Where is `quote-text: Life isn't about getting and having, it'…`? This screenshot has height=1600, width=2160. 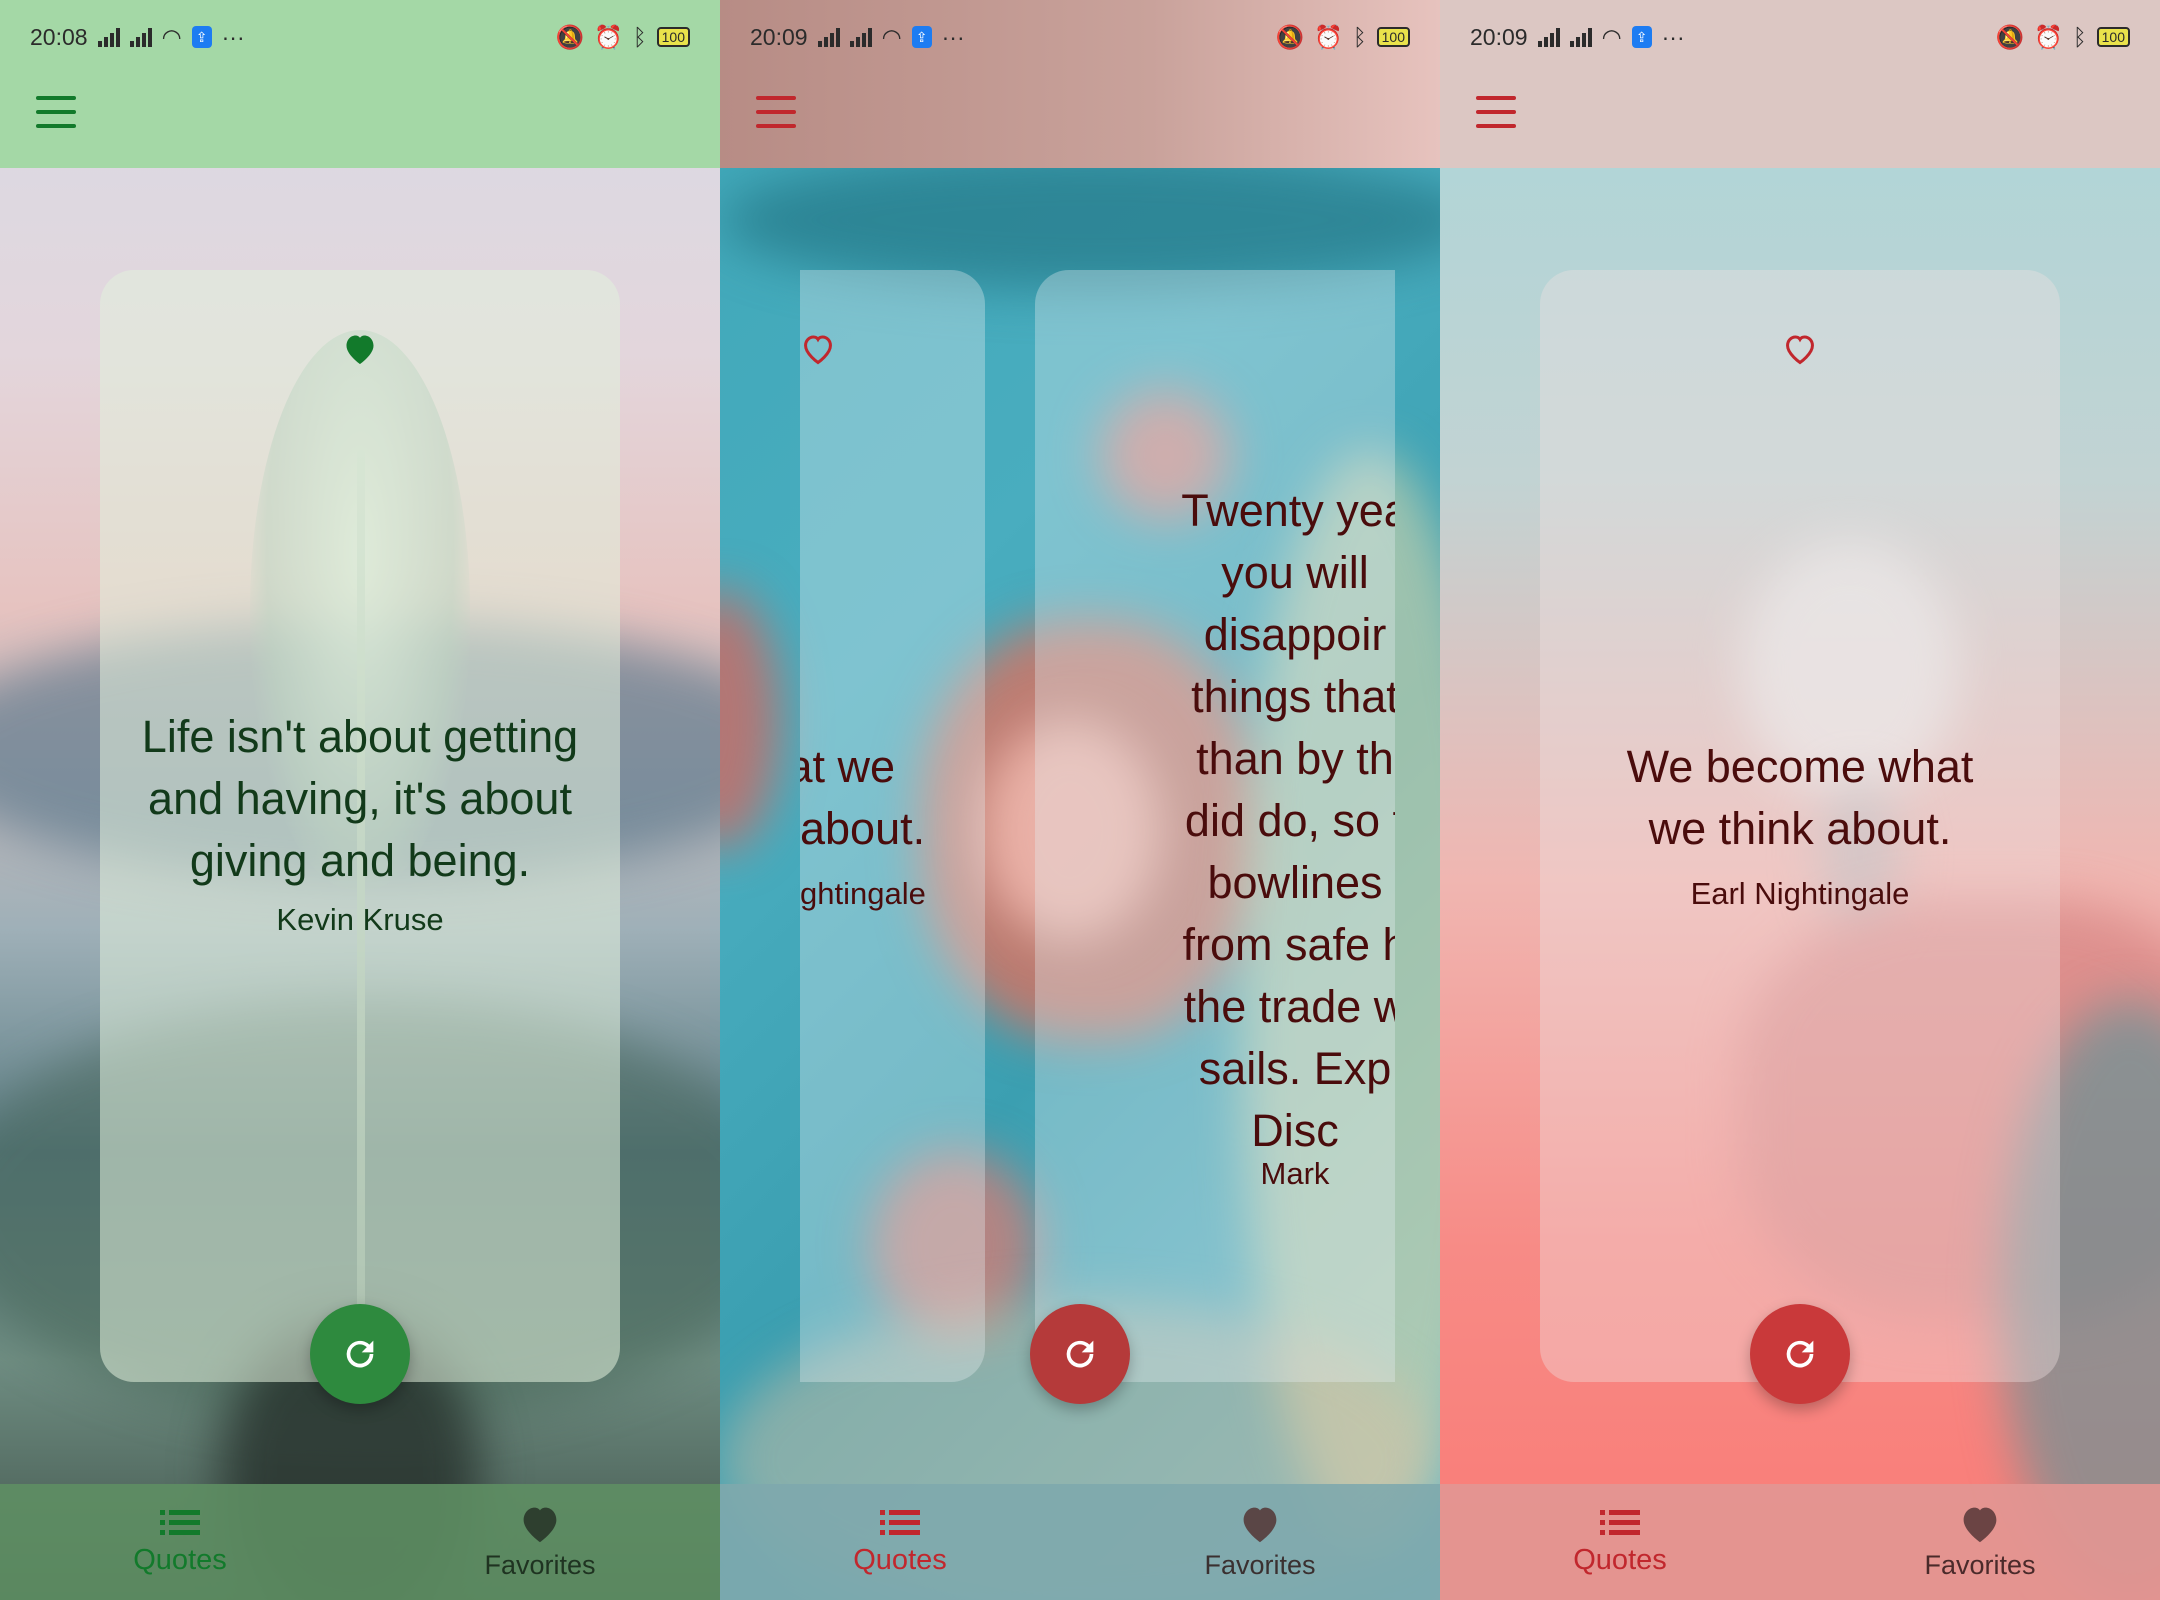
quote-text: Life isn't about getting and having, it'… is located at coordinates (360, 798).